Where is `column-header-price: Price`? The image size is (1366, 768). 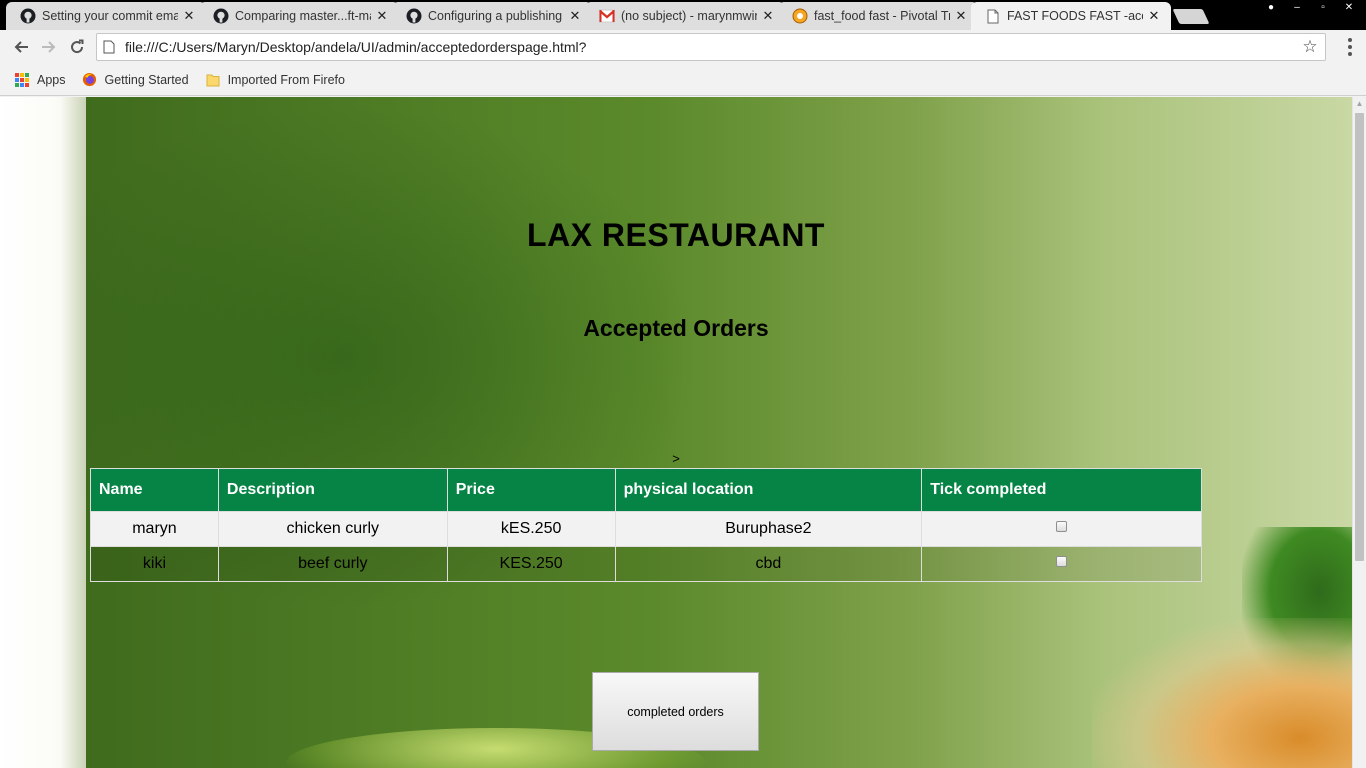
column-header-price: Price is located at coordinates (531, 490).